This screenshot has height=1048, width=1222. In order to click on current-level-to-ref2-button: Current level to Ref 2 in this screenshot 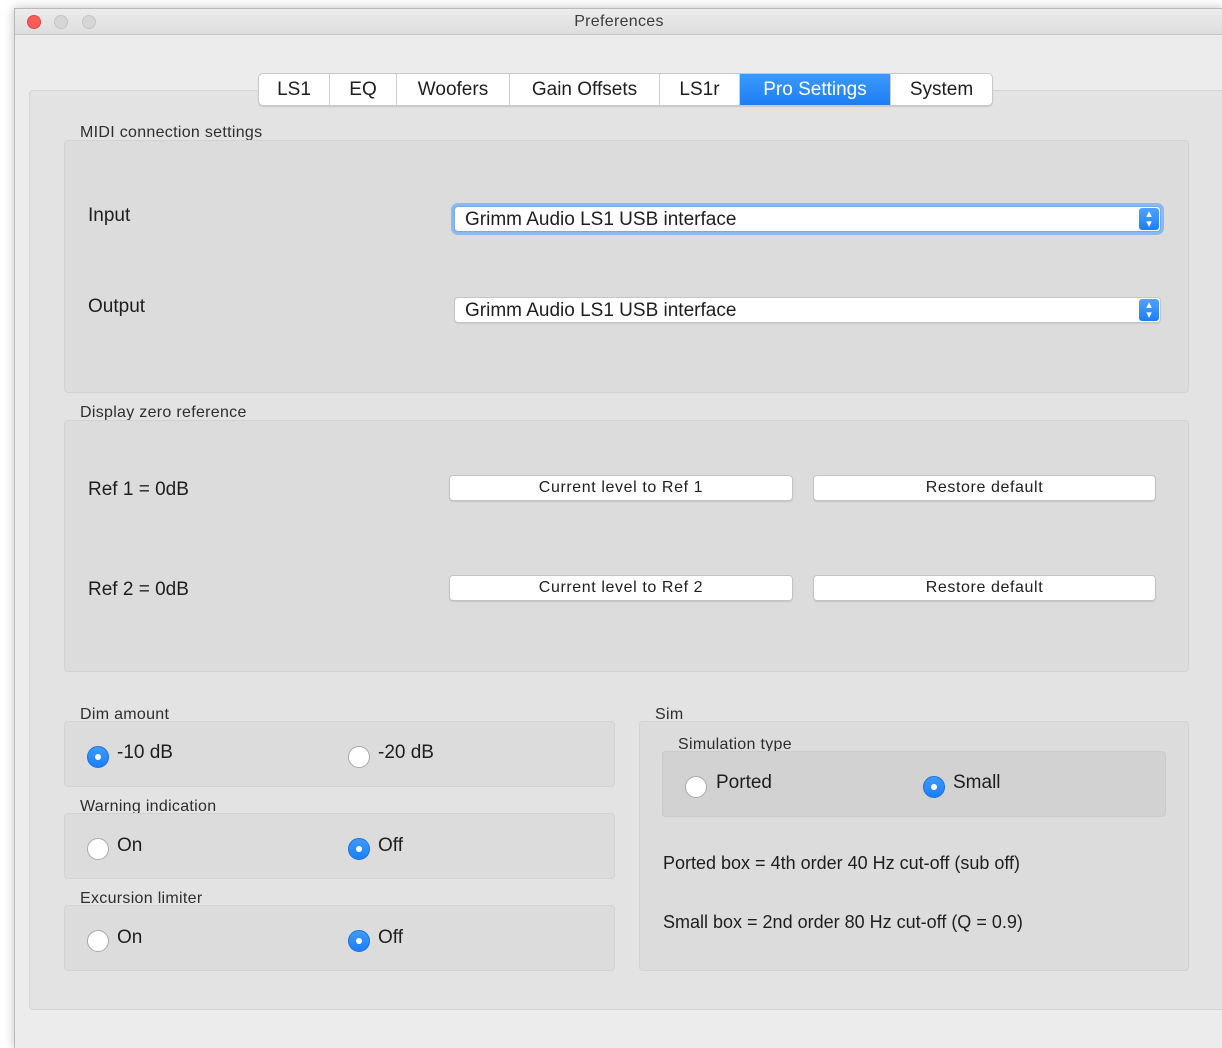, I will do `click(621, 588)`.